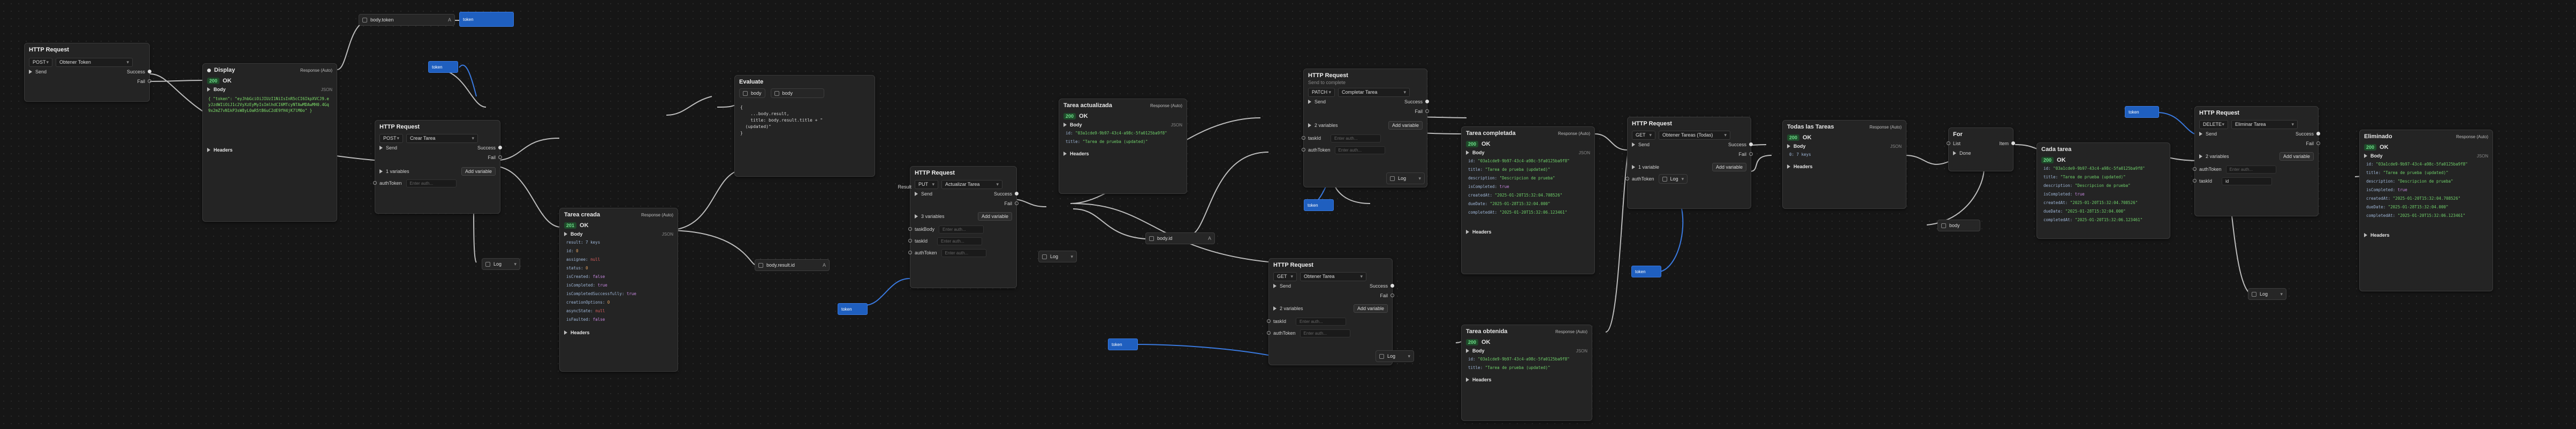 The height and width of the screenshot is (429, 2576). Describe the element at coordinates (442, 138) in the screenshot. I see `action-select: Crear Tarea` at that location.